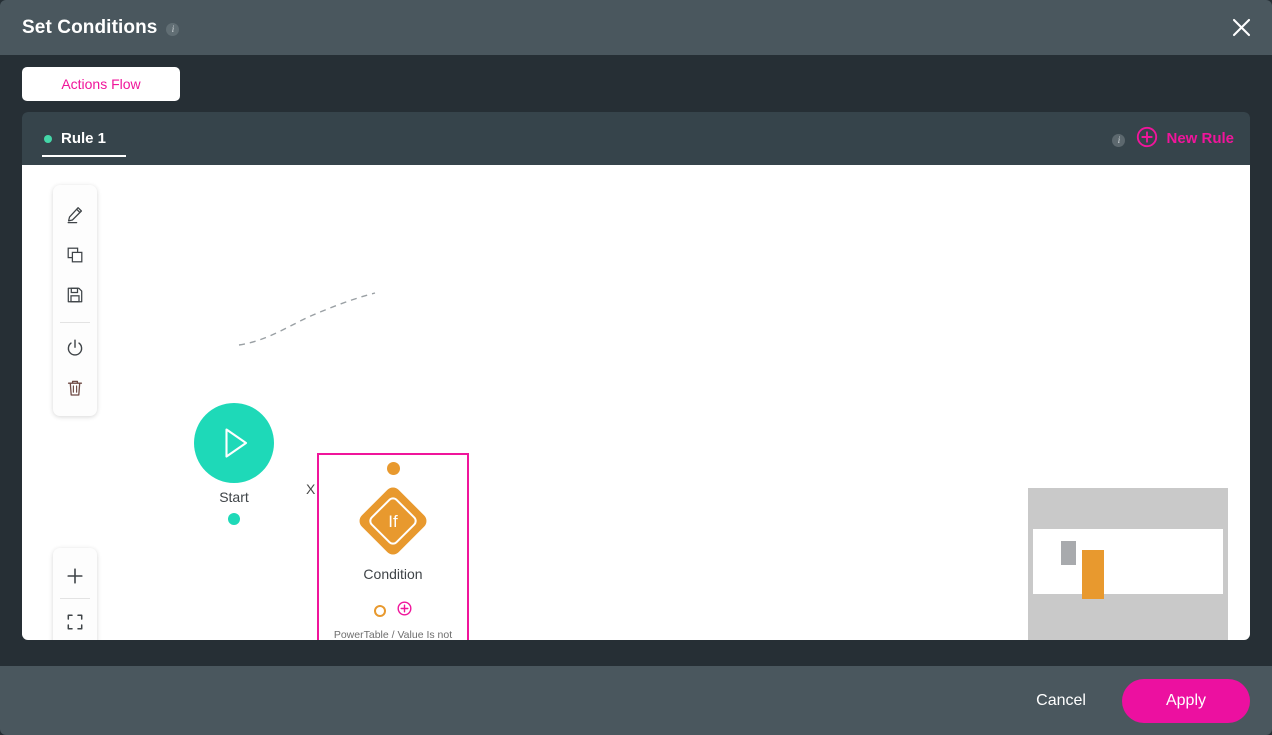  What do you see at coordinates (1061, 701) in the screenshot?
I see `cancel-button: Cancel` at bounding box center [1061, 701].